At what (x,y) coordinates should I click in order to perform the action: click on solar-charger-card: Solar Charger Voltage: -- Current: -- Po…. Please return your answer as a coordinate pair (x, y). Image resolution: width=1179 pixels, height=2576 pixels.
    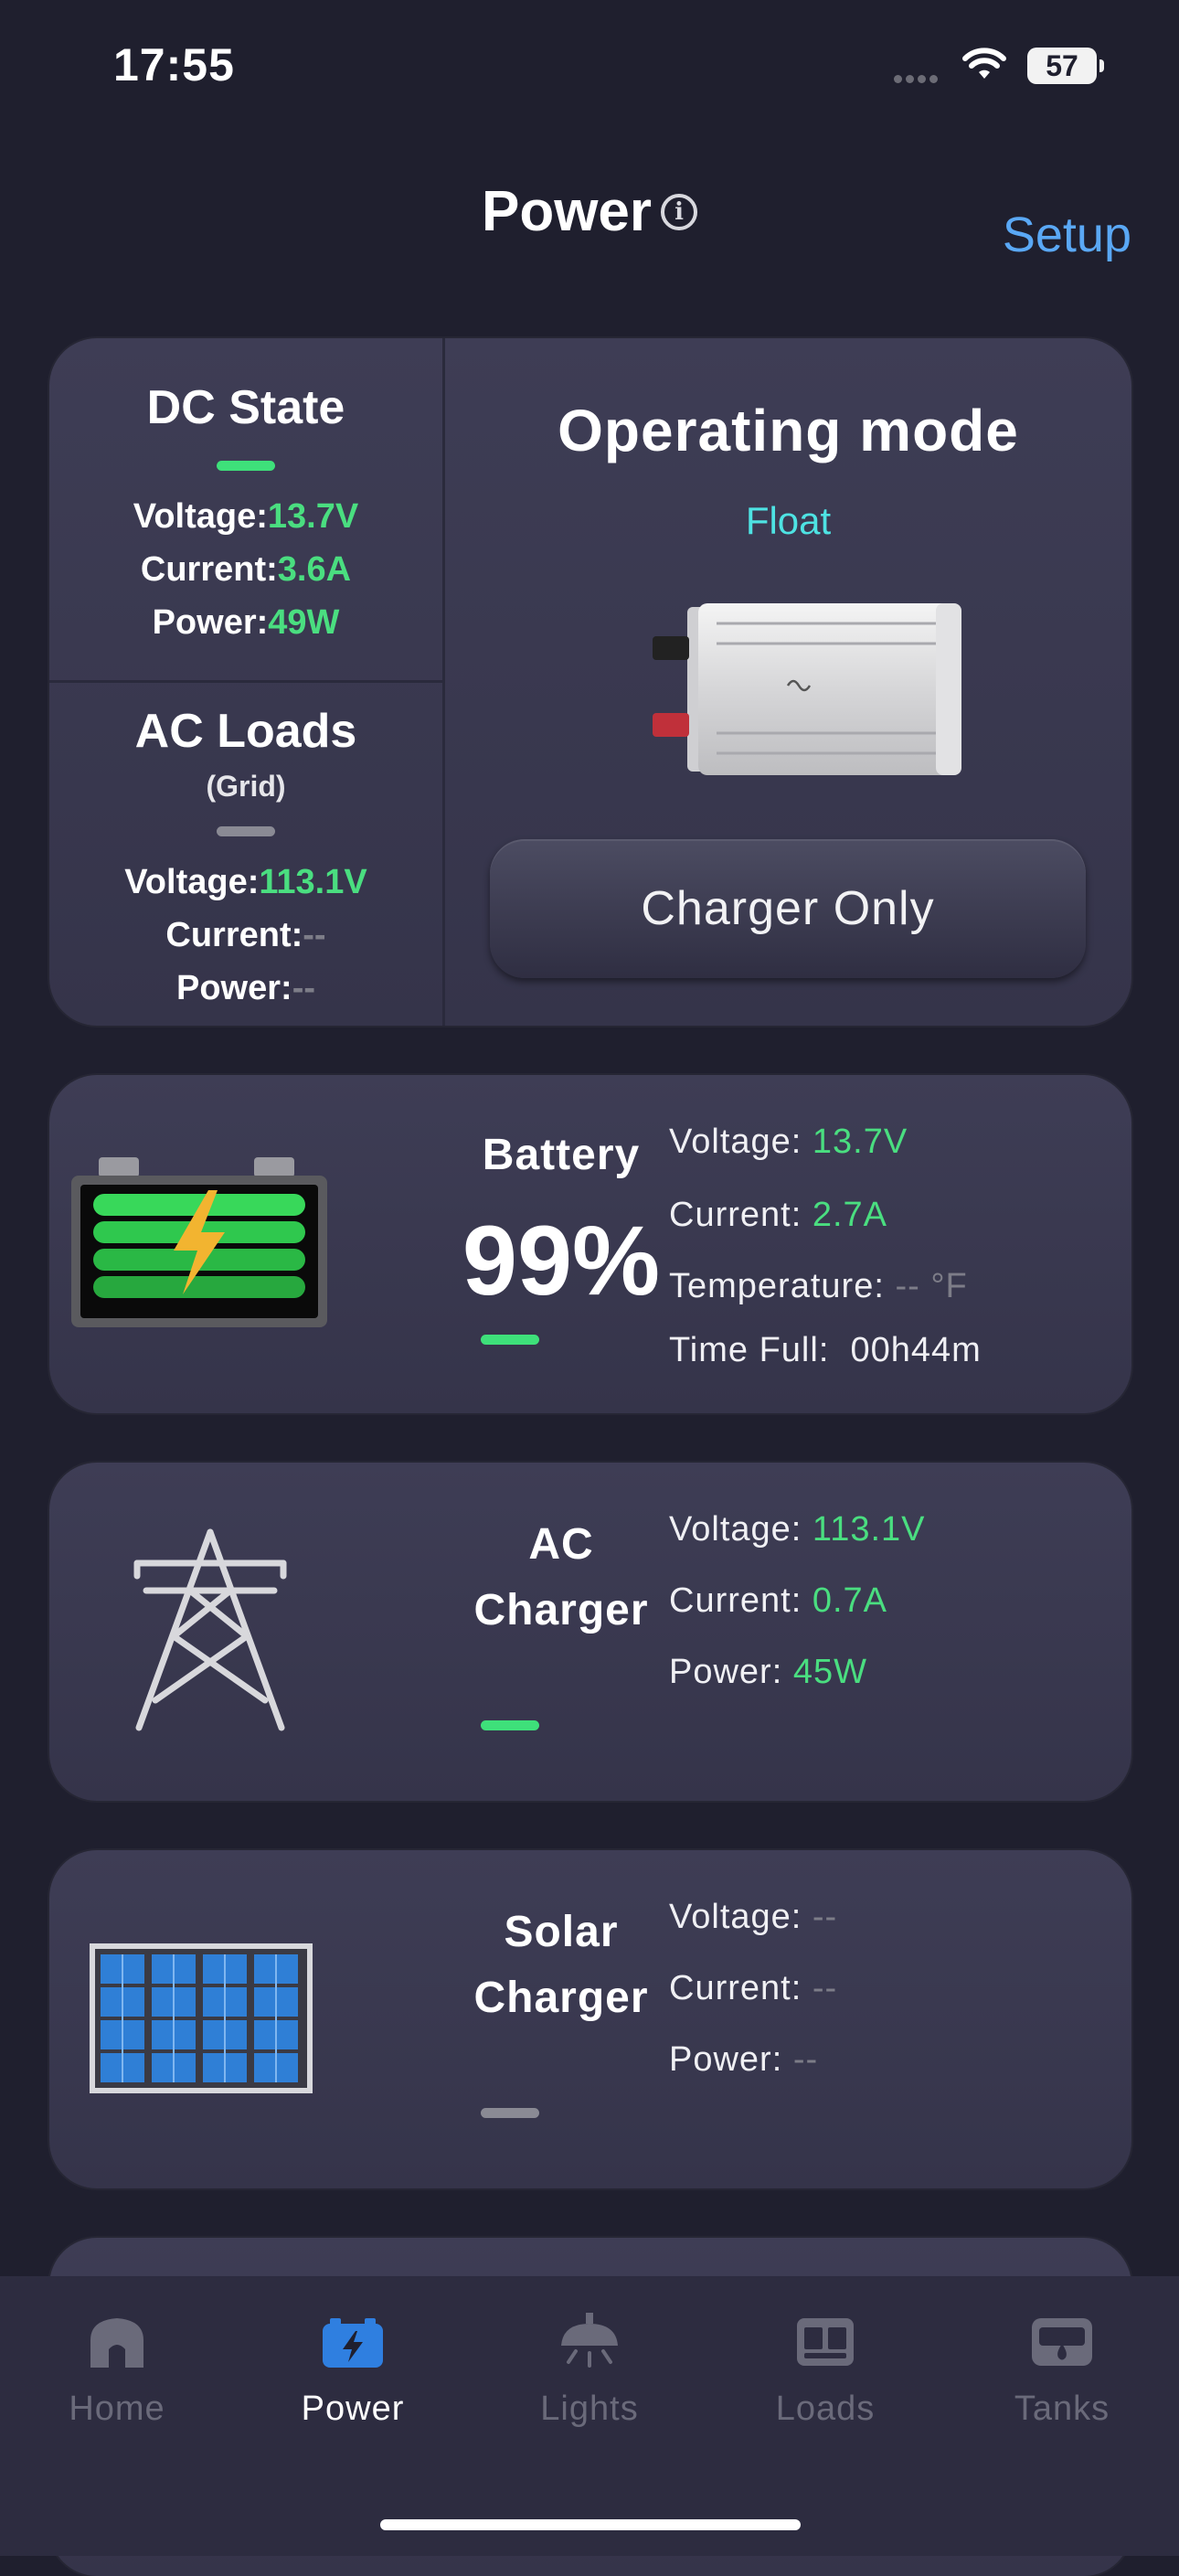
    Looking at the image, I should click on (590, 2019).